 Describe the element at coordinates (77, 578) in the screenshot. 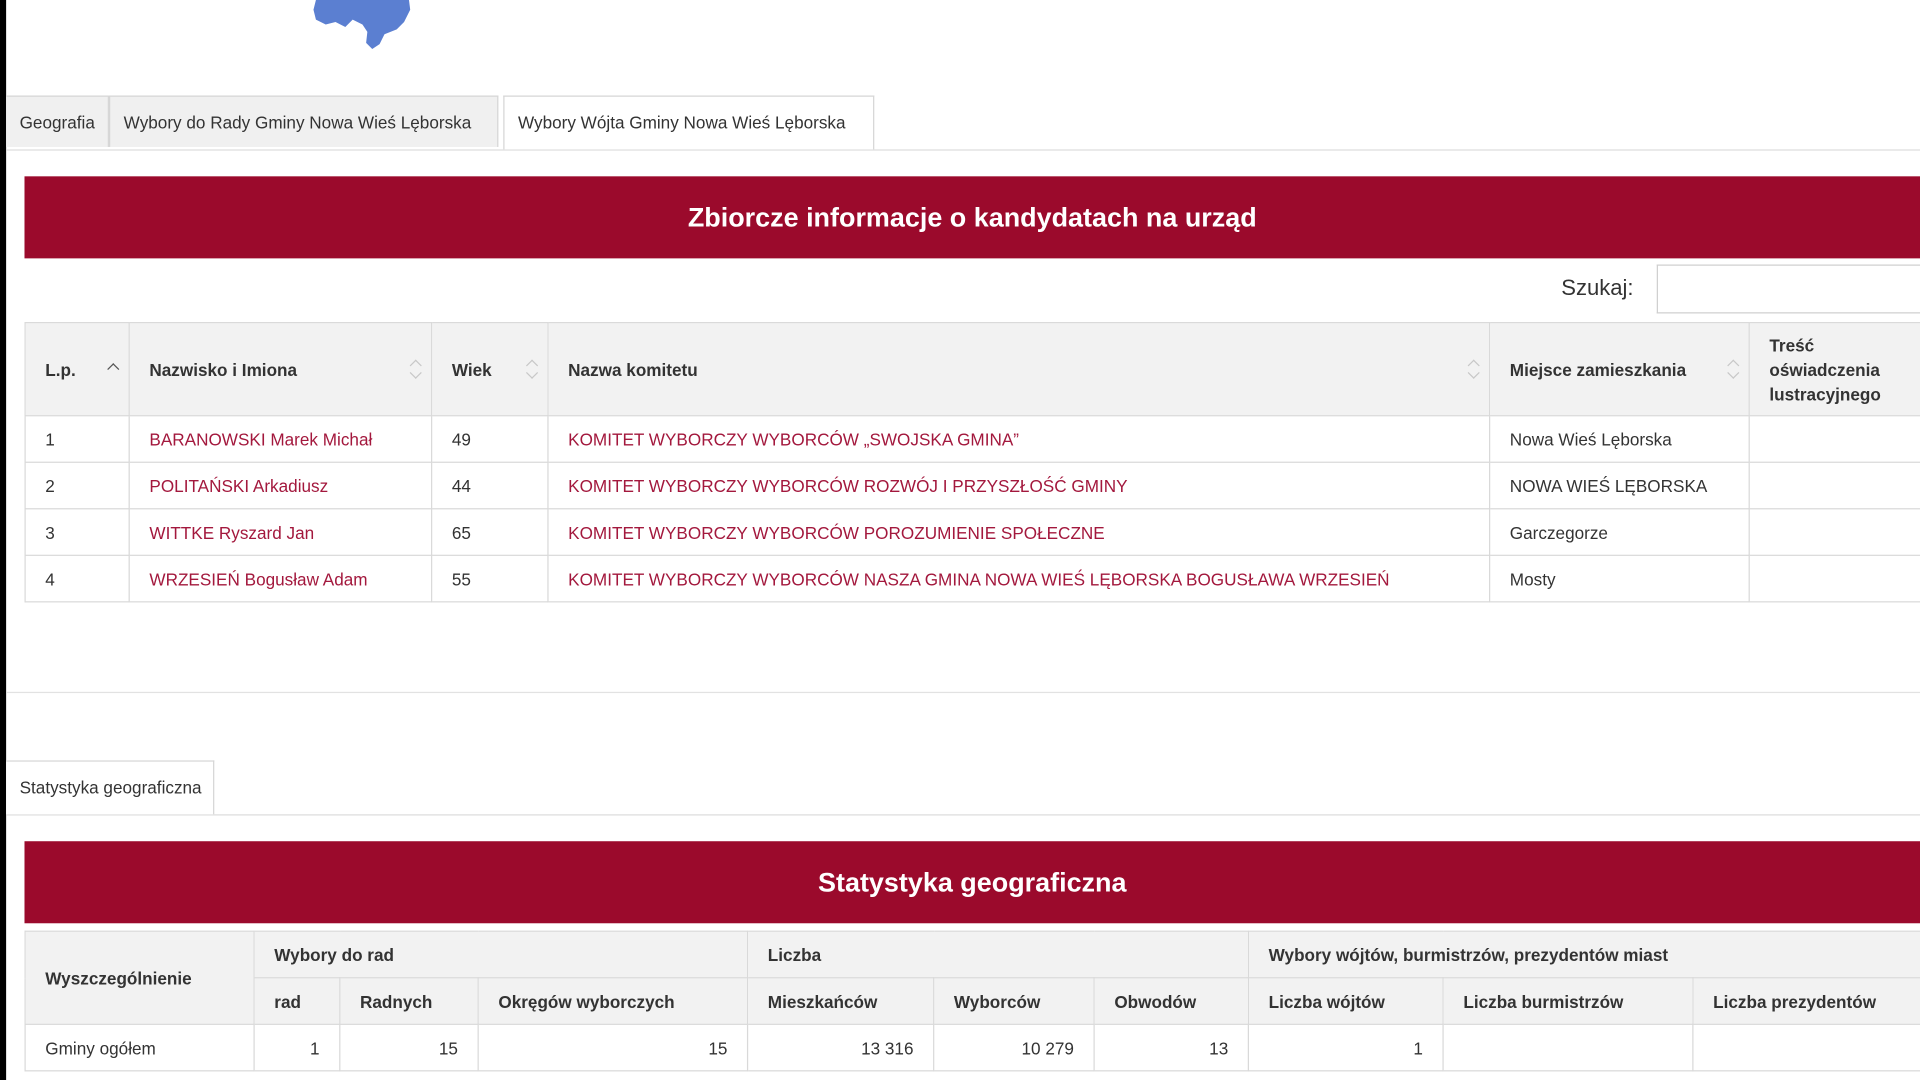

I see `row-lp: 4` at that location.